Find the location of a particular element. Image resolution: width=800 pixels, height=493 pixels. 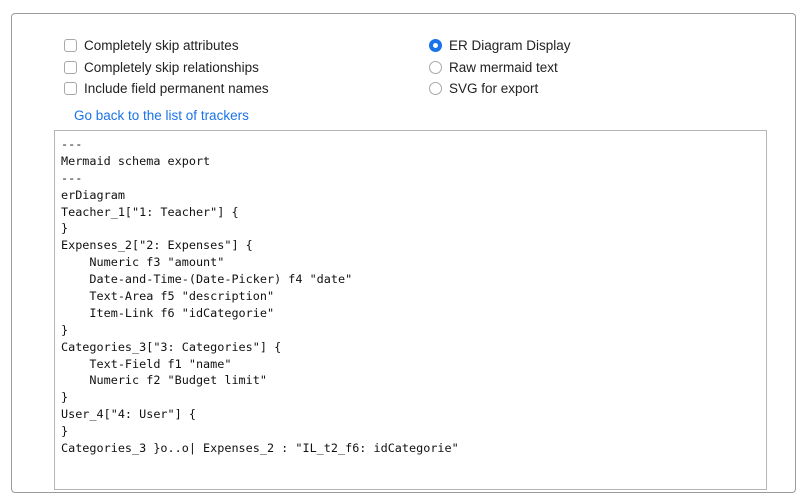

svg-export-radio: SVG for export is located at coordinates (483, 88).